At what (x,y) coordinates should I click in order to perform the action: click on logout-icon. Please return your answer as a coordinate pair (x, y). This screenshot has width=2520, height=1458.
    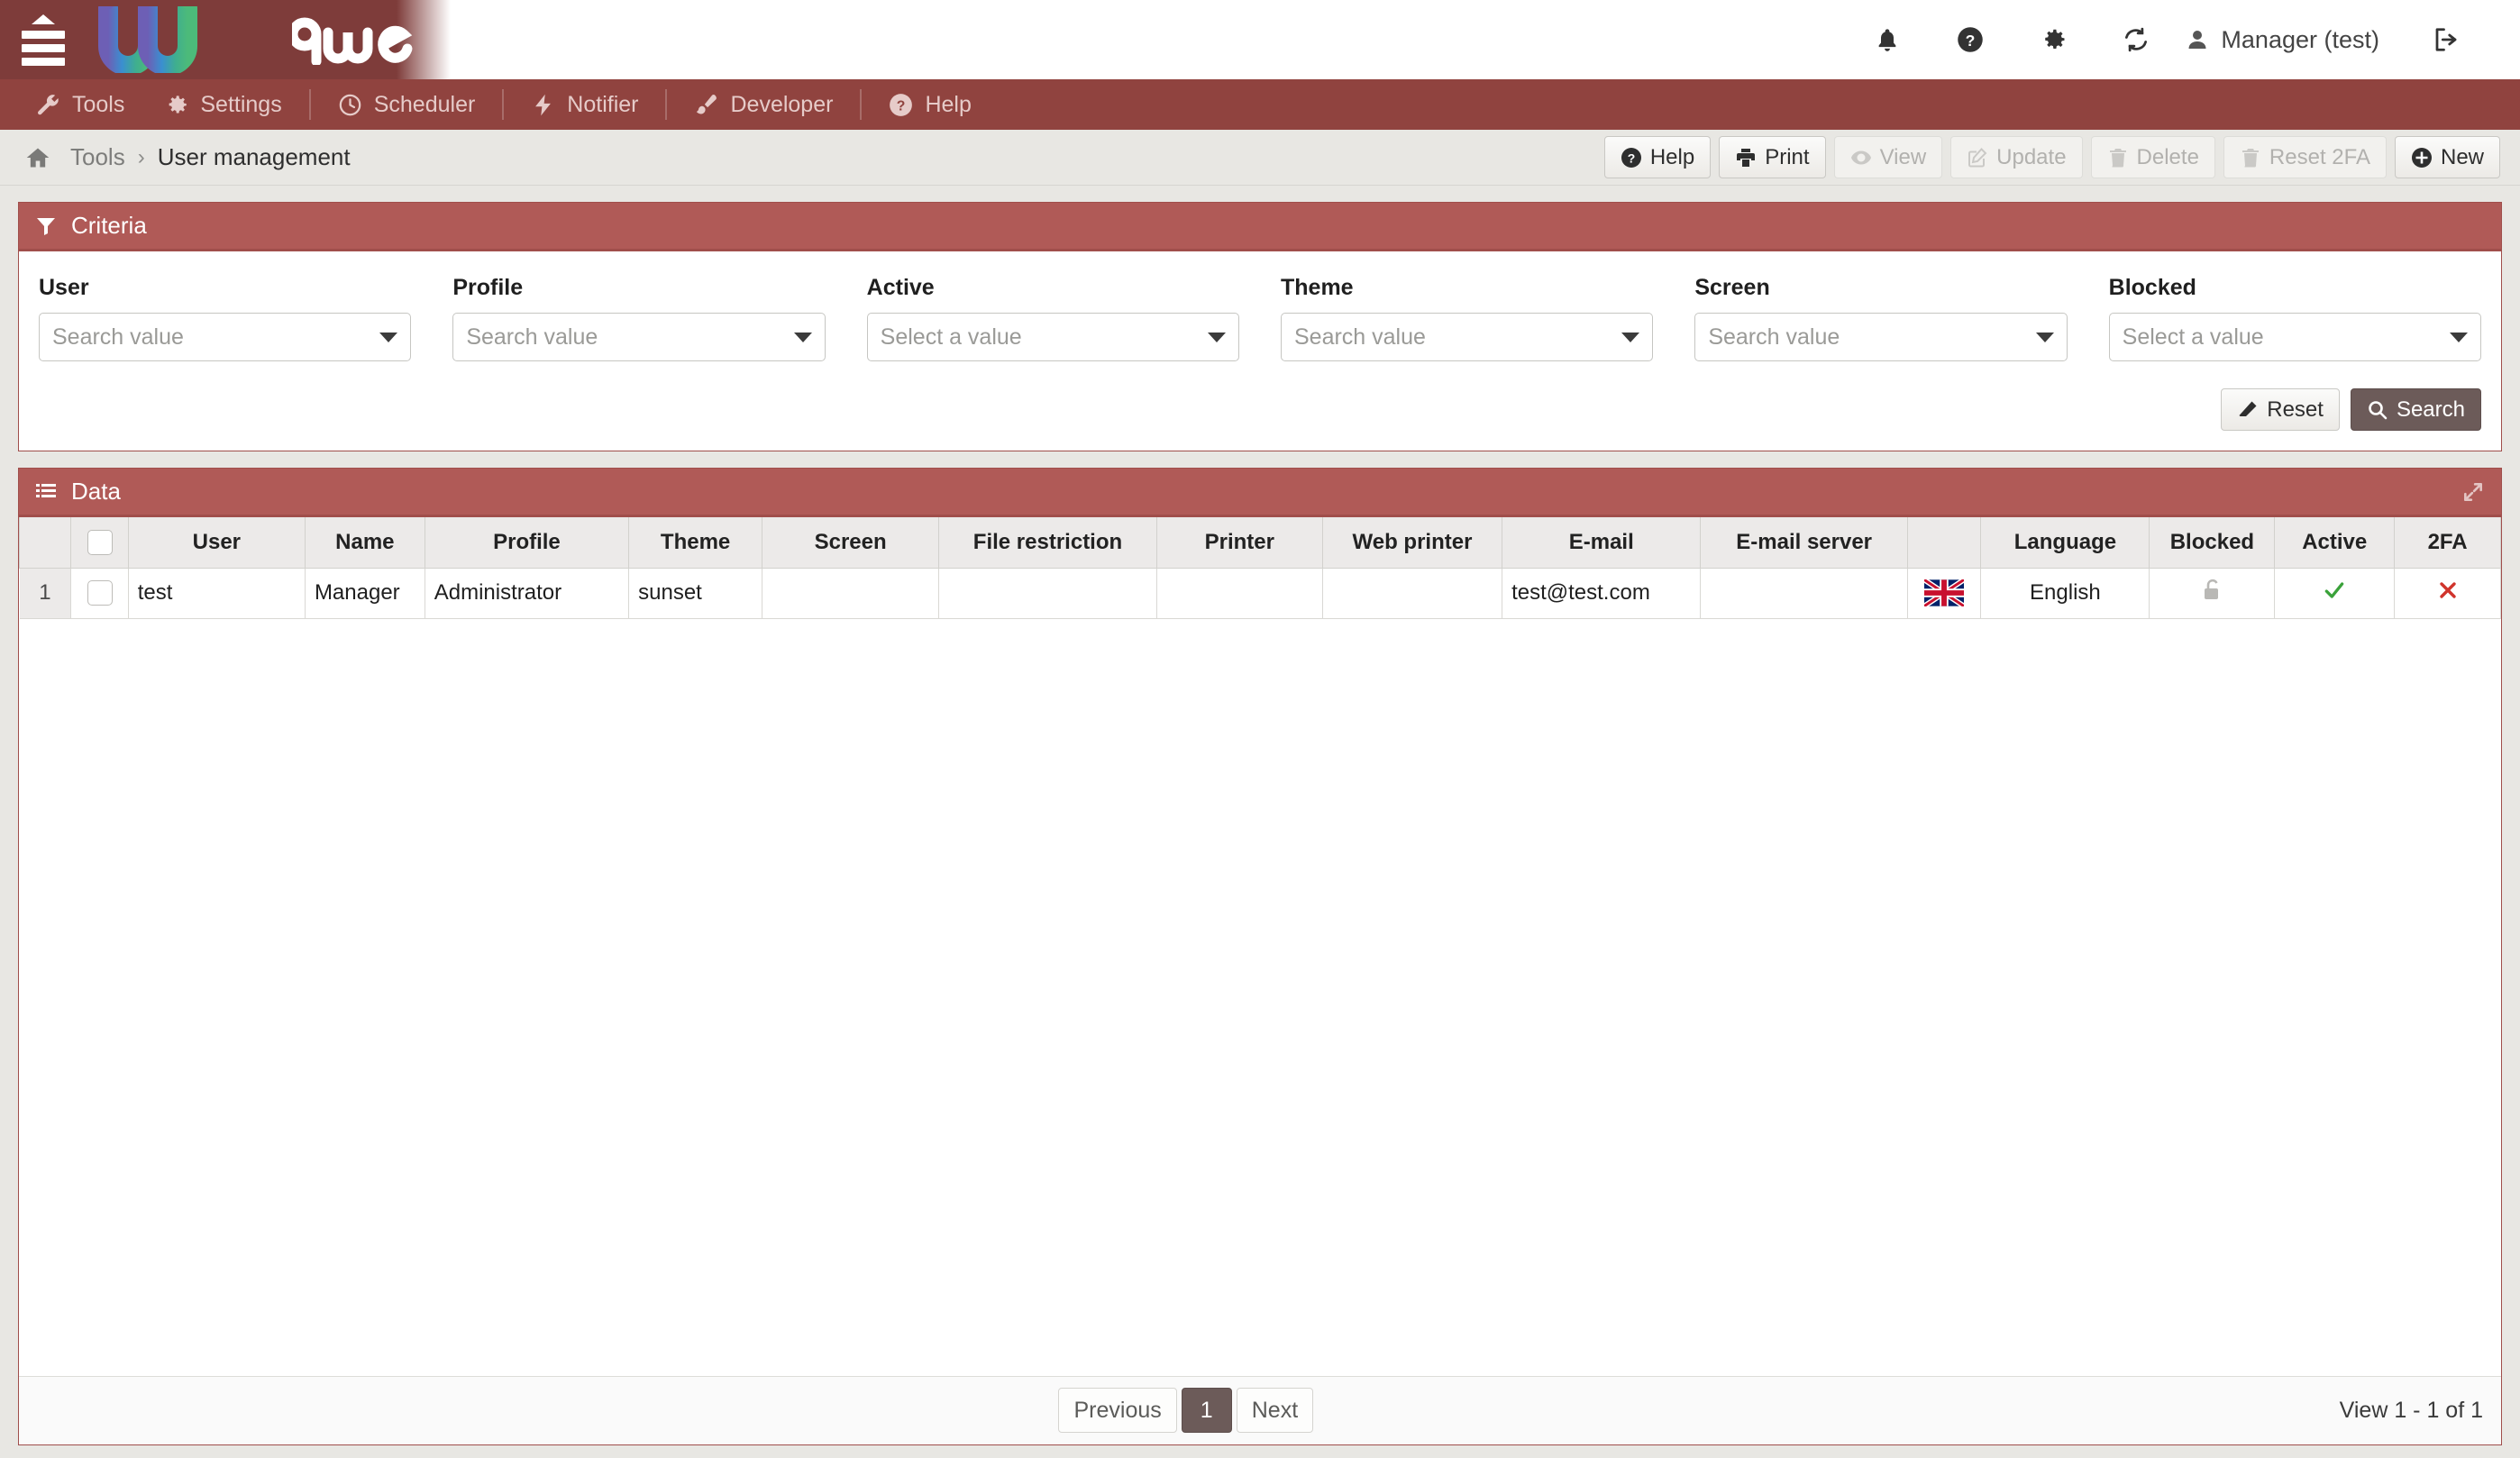
    Looking at the image, I should click on (2447, 40).